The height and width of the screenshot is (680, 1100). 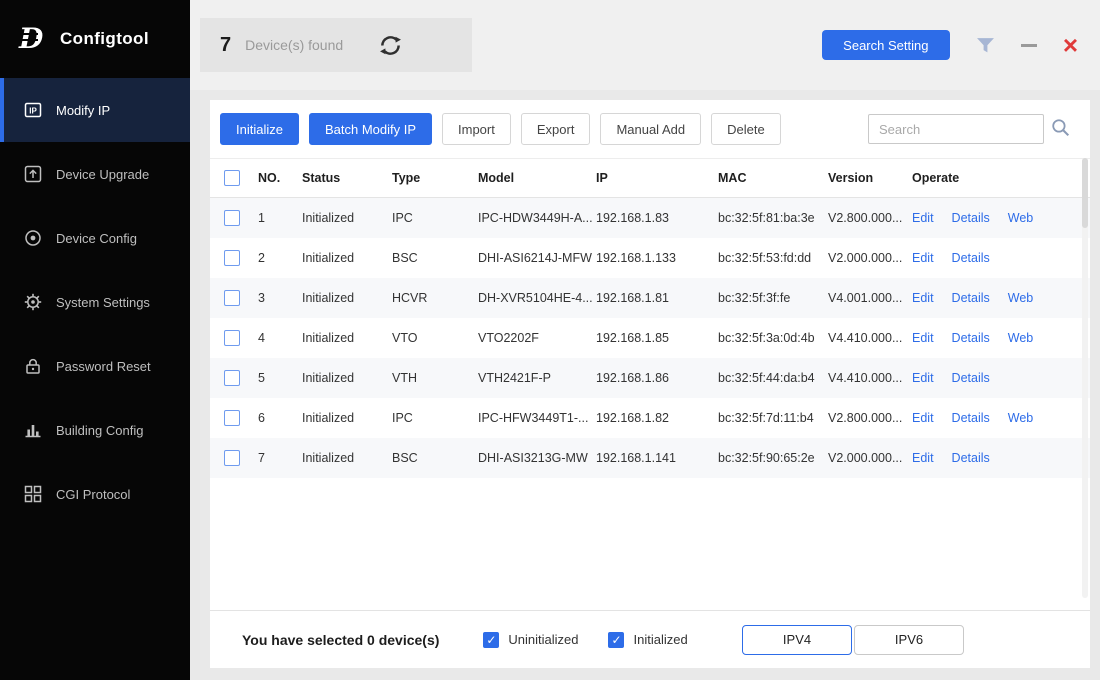 What do you see at coordinates (732, 178) in the screenshot?
I see `col-mac: MAC` at bounding box center [732, 178].